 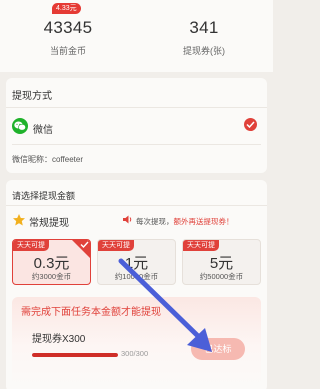 What do you see at coordinates (221, 276) in the screenshot?
I see `option-coins: 约50000金币` at bounding box center [221, 276].